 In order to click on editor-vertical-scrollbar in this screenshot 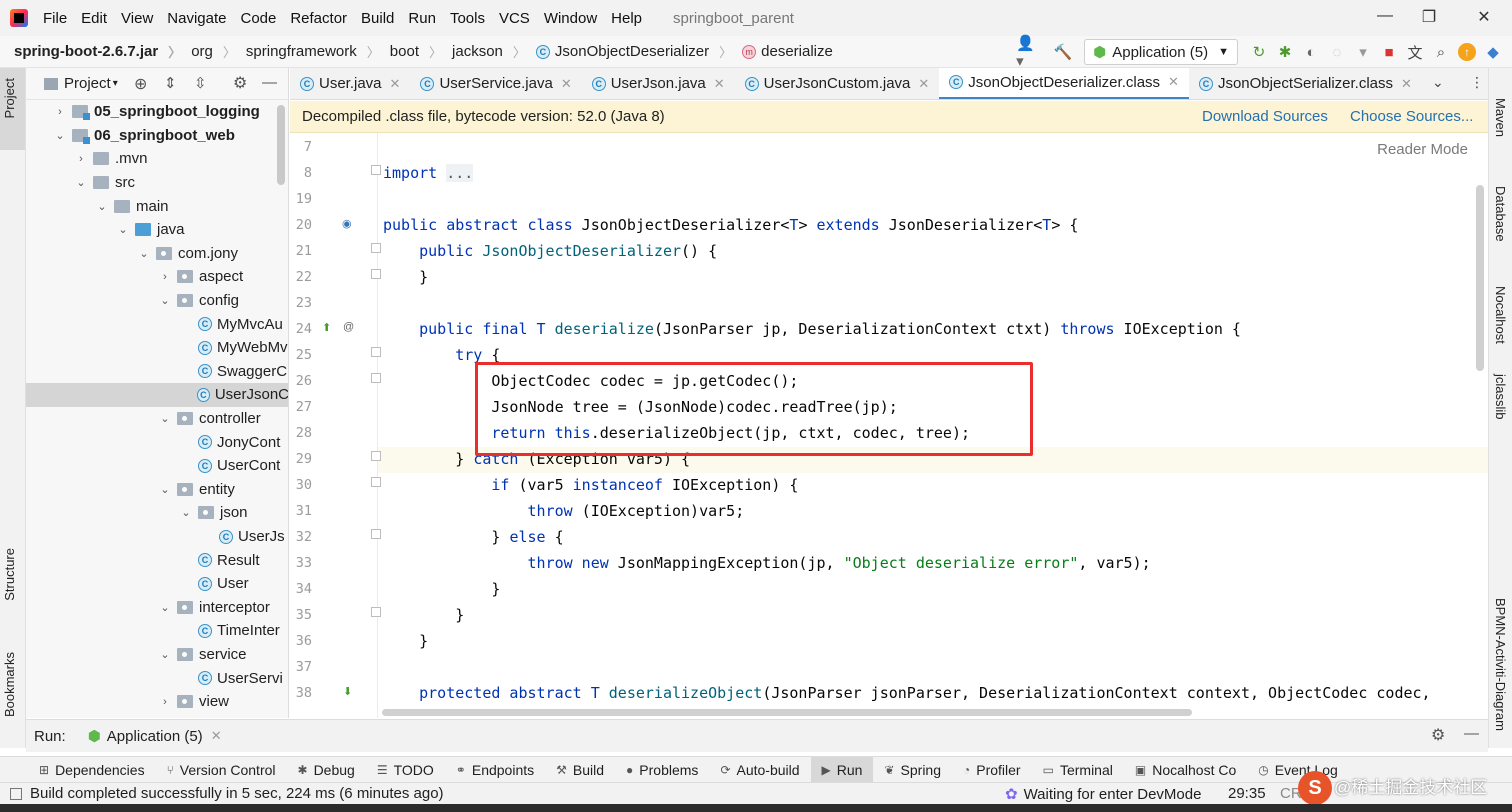, I will do `click(1480, 278)`.